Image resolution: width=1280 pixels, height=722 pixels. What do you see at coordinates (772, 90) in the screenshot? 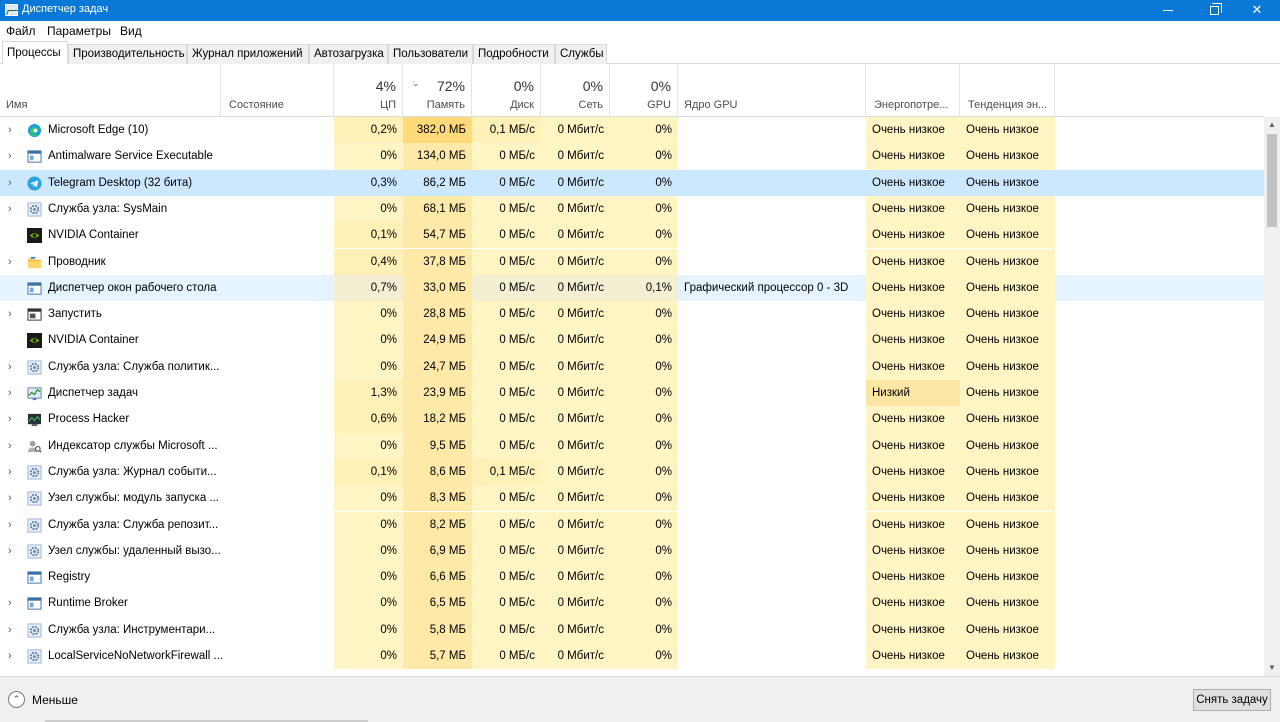
I see `header-gpu-engine: Ядро GPU` at bounding box center [772, 90].